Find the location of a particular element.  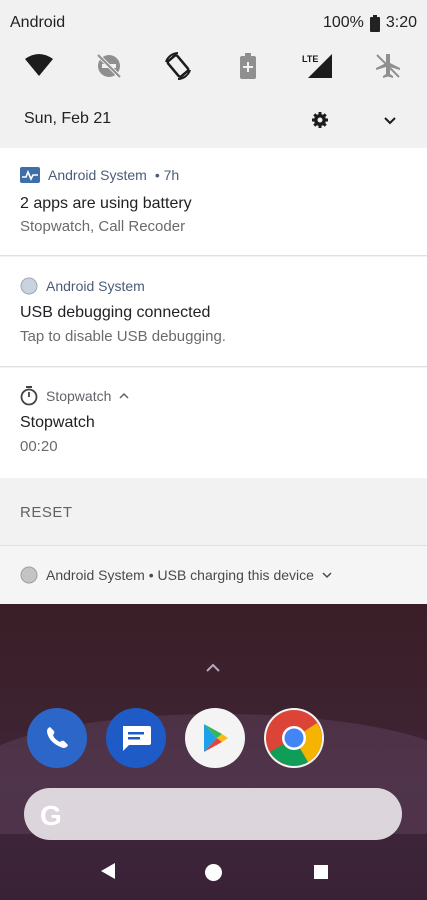

stopwatch-notification: Stopwatch Stopwatch 00:20 is located at coordinates (213, 423).